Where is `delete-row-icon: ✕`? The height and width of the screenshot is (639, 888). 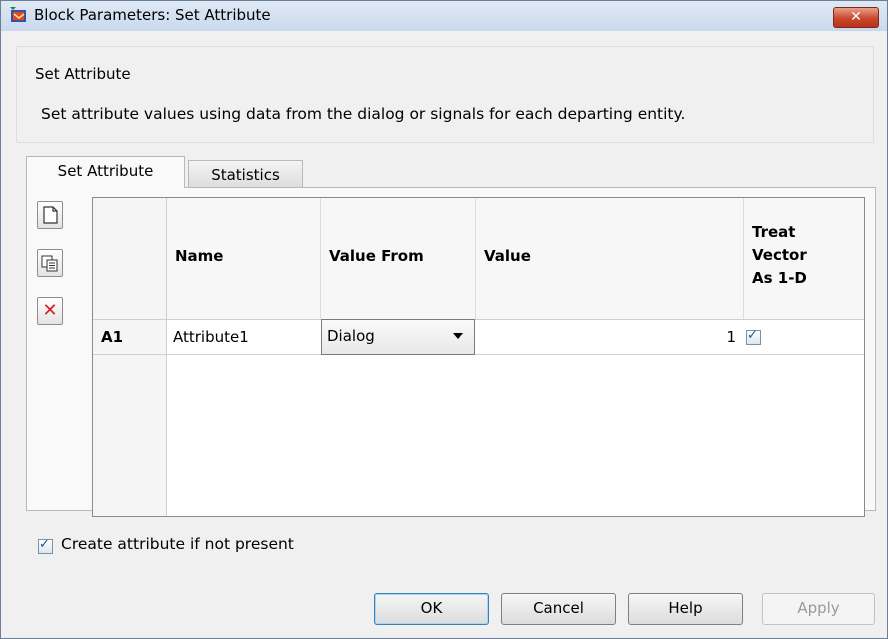
delete-row-icon: ✕ is located at coordinates (50, 310).